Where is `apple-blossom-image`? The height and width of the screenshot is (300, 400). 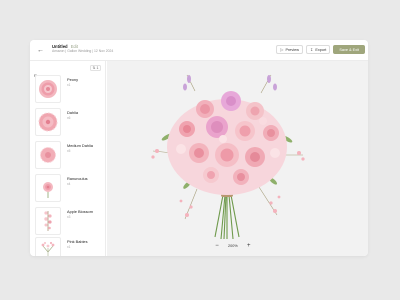
apple-blossom-image is located at coordinates (48, 221).